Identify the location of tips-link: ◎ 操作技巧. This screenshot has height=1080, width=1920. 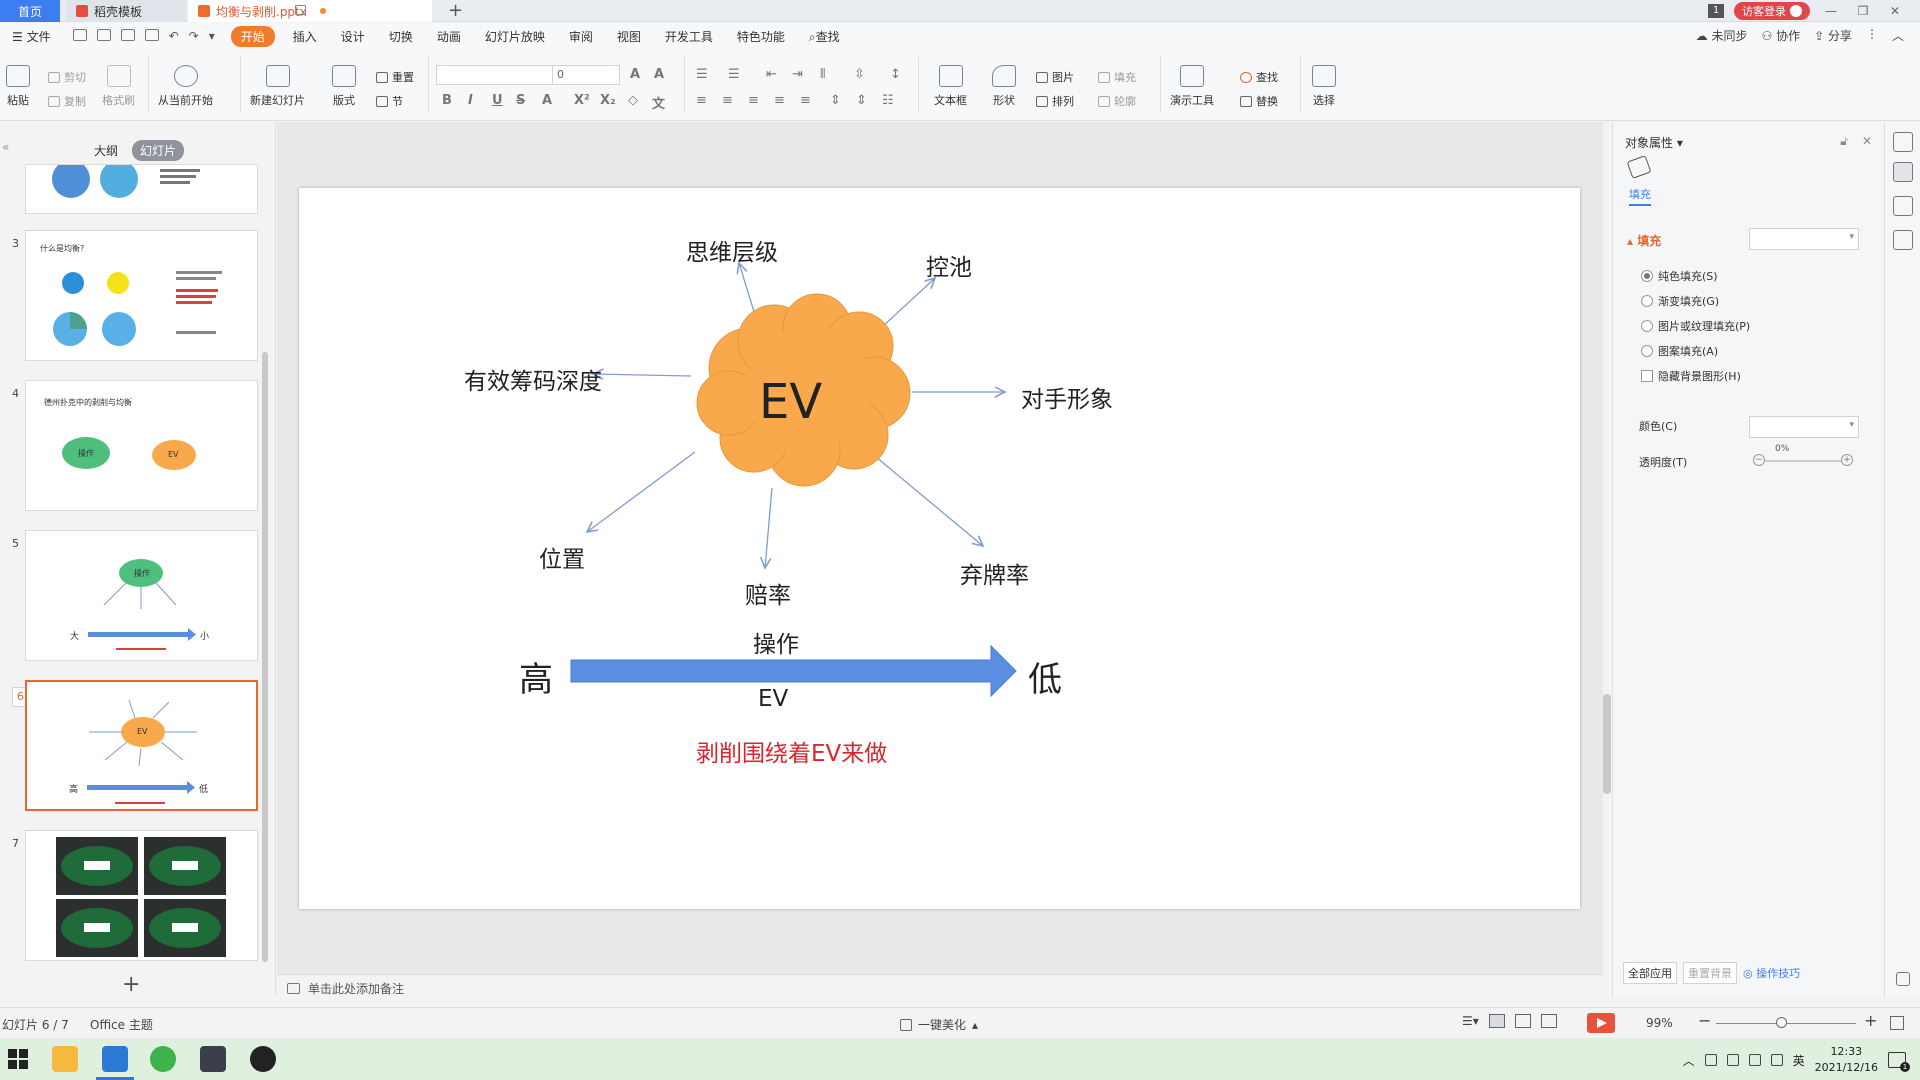
(1771, 973).